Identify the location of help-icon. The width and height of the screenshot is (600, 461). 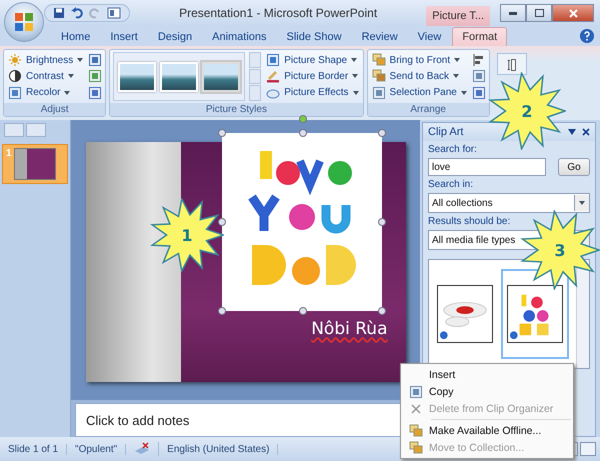
(587, 36).